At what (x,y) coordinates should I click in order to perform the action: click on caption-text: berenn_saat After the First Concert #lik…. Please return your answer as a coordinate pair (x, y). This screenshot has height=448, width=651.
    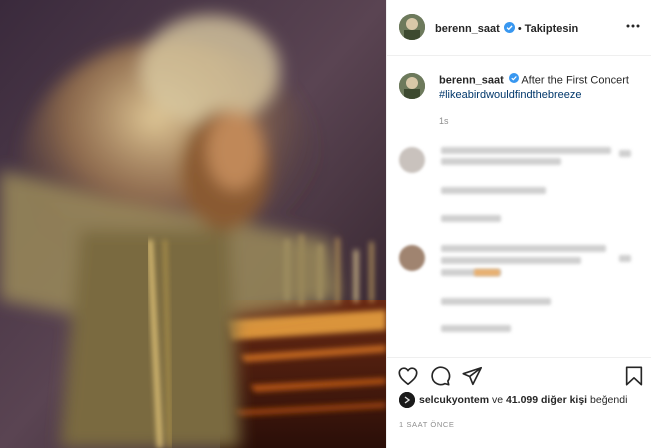
    Looking at the image, I should click on (541, 88).